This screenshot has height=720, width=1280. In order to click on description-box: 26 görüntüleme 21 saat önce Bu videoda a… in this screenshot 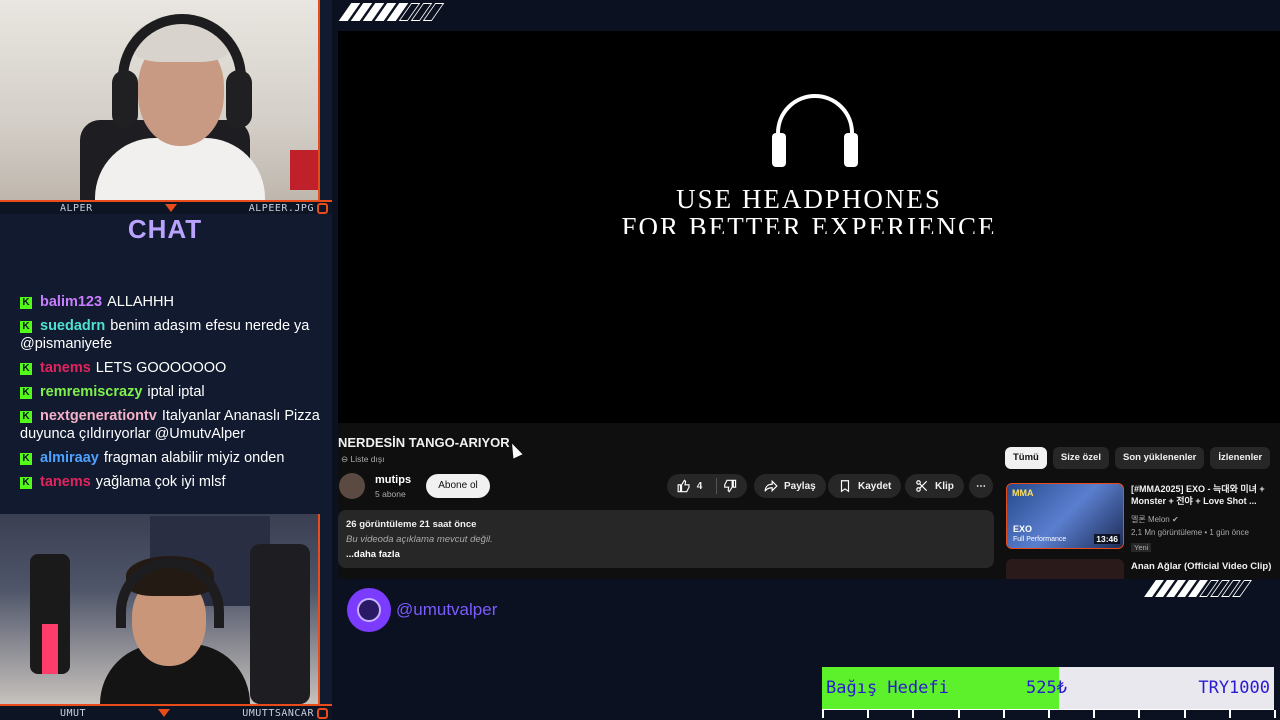, I will do `click(666, 539)`.